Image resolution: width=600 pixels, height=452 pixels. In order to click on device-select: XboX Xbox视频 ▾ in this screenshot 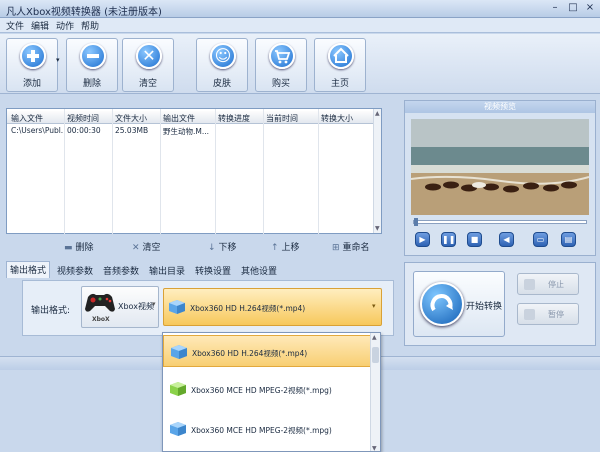, I will do `click(120, 307)`.